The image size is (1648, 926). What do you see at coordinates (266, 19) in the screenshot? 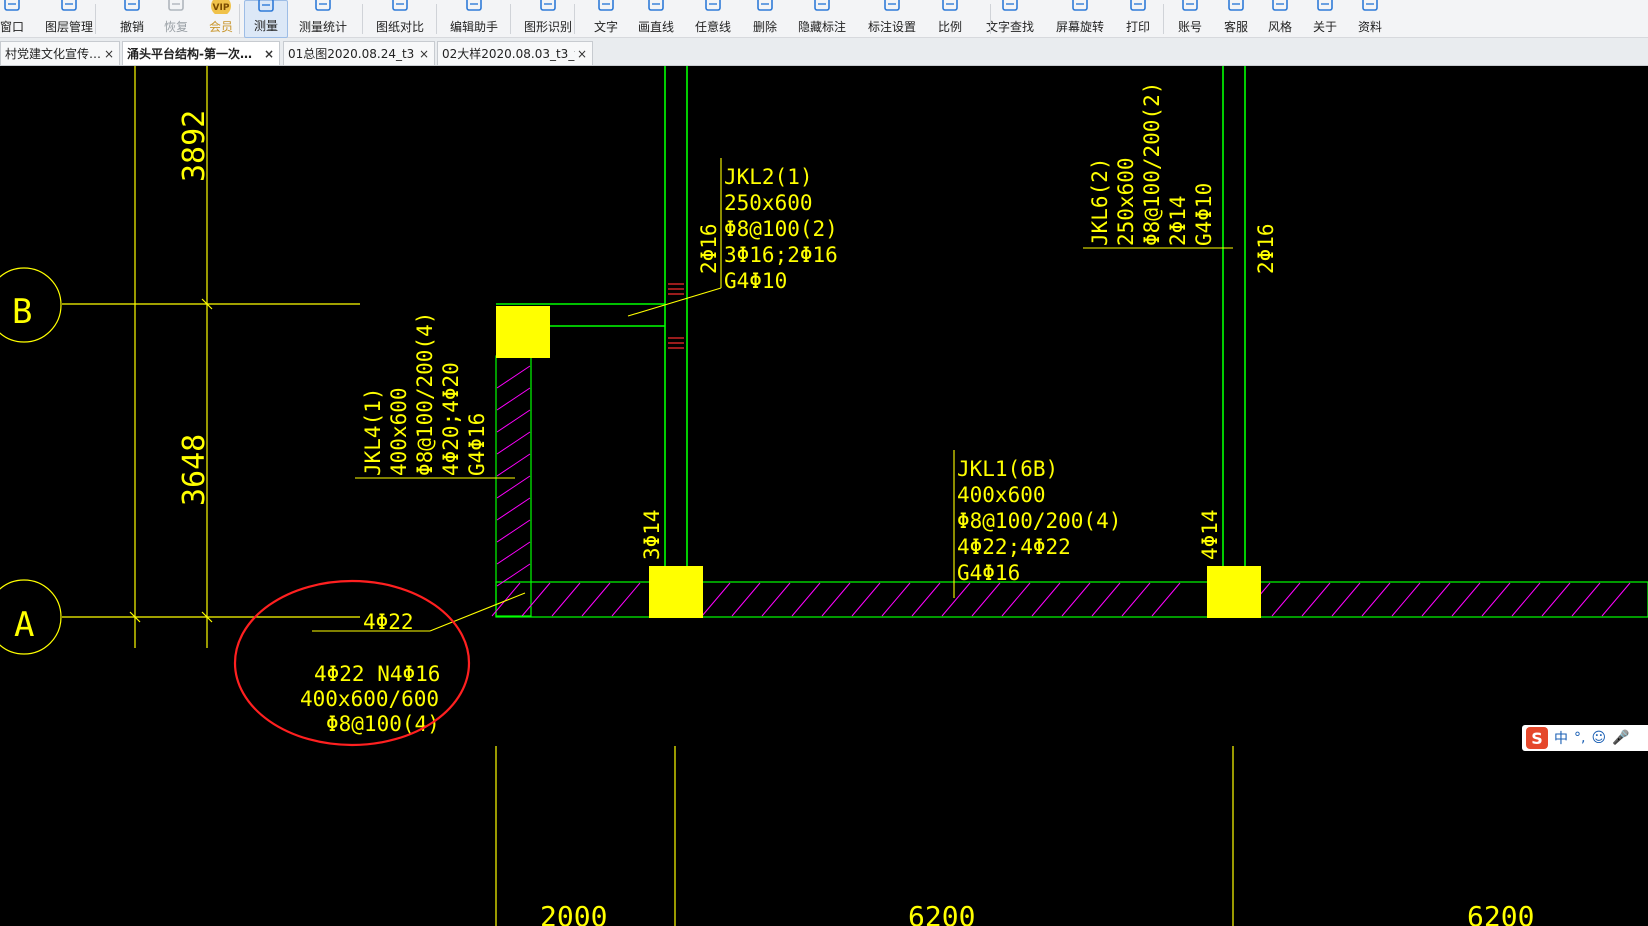
I see `toolbar-measure-button: 测量` at bounding box center [266, 19].